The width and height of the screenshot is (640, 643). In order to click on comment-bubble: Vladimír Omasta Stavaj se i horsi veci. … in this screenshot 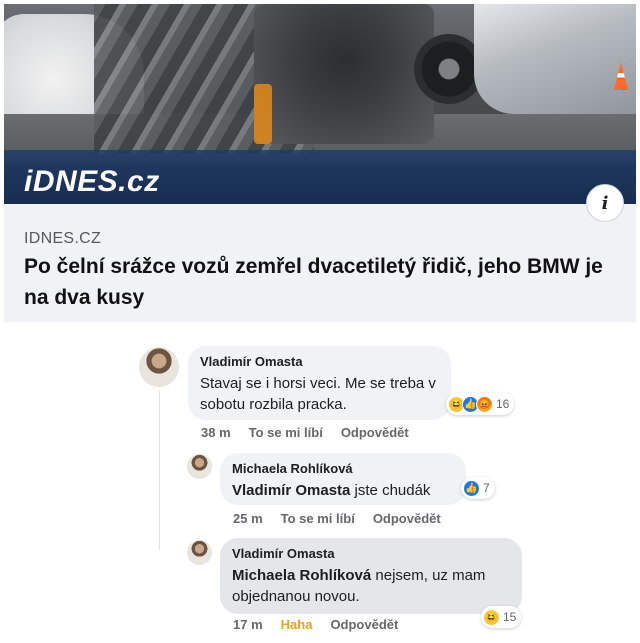, I will do `click(319, 383)`.